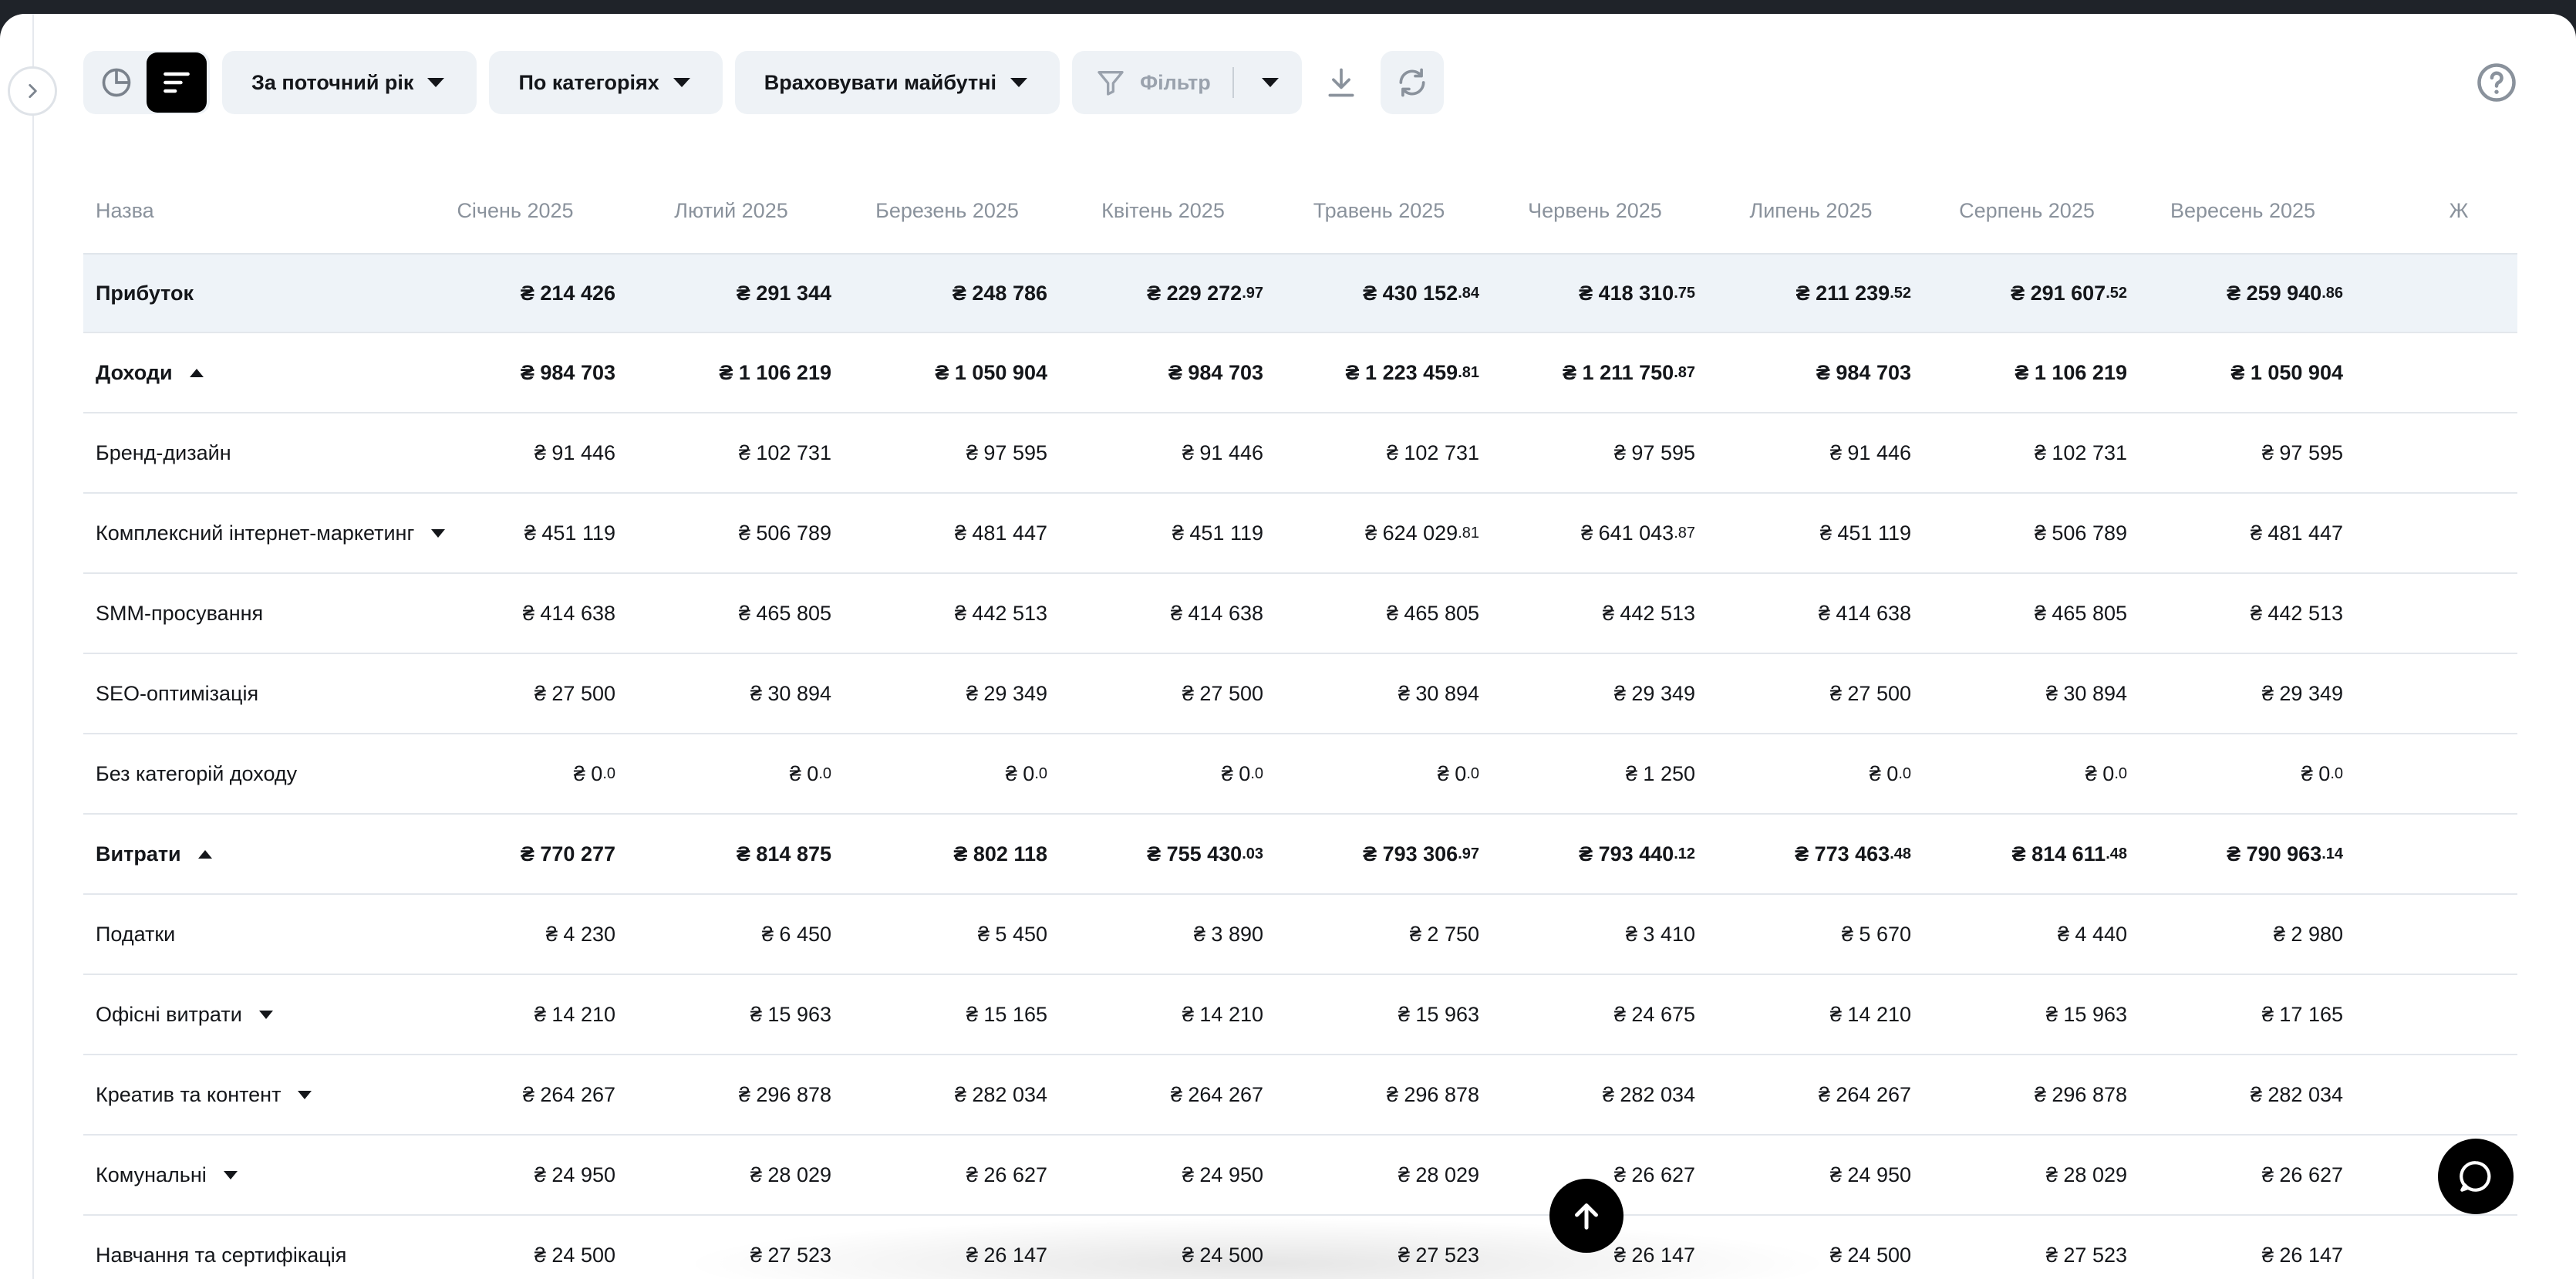 The height and width of the screenshot is (1279, 2576). What do you see at coordinates (1811, 210) in the screenshot?
I see `column-header-month: Липень 2025` at bounding box center [1811, 210].